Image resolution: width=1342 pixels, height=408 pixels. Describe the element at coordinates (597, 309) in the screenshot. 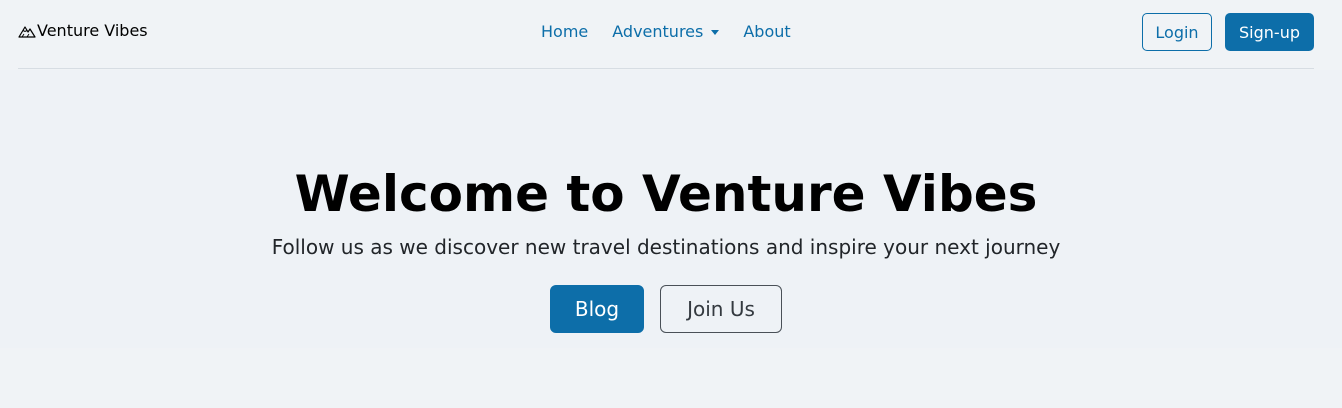

I see `blog-button: Blog` at that location.